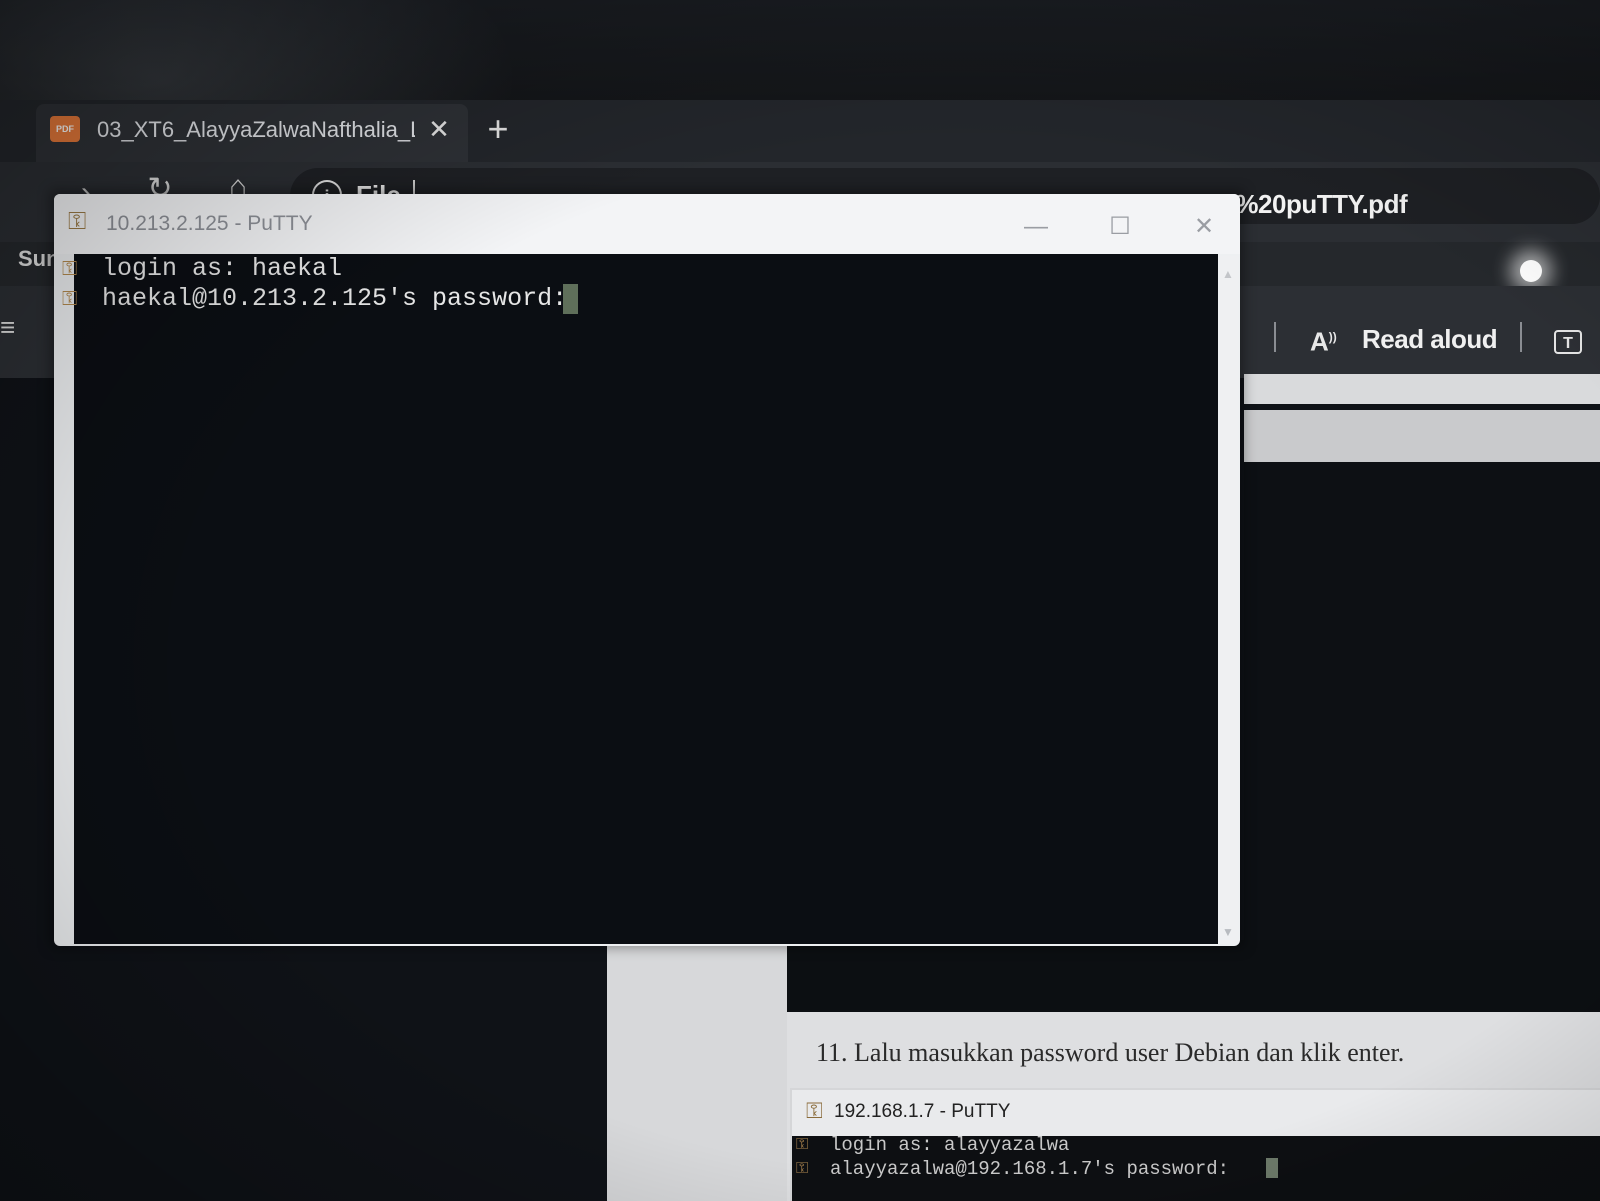  What do you see at coordinates (209, 223) in the screenshot?
I see `putty-window-title: 10.213.2.125 - PuTTY` at bounding box center [209, 223].